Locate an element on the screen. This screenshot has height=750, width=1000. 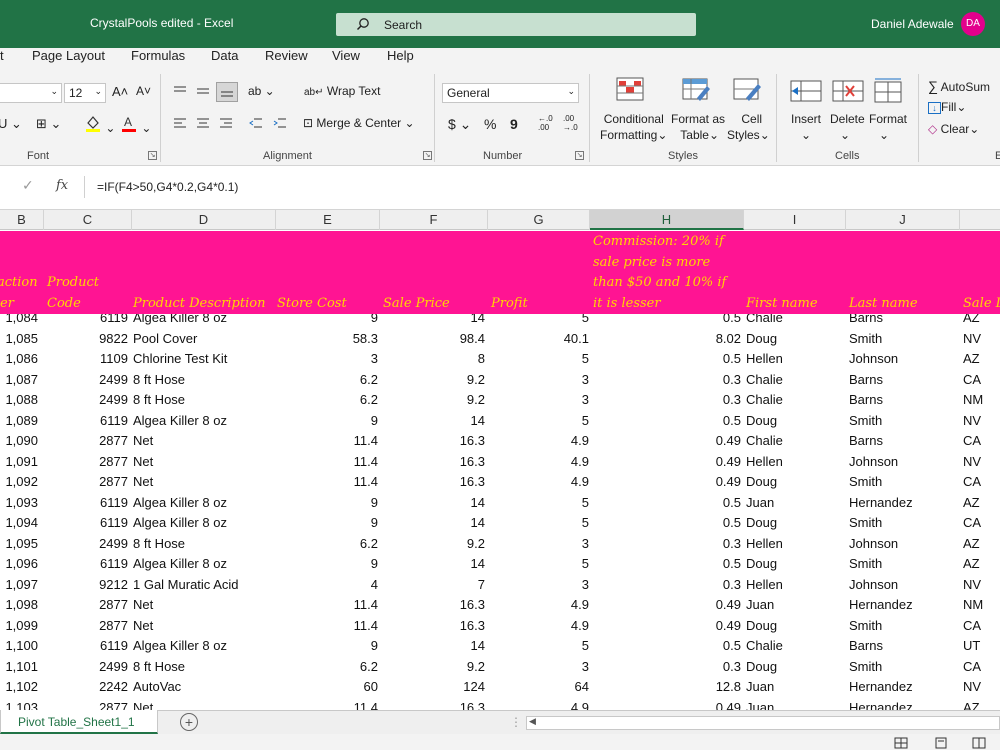
font-launcher-icon: ↘ is located at coordinates (152, 155).